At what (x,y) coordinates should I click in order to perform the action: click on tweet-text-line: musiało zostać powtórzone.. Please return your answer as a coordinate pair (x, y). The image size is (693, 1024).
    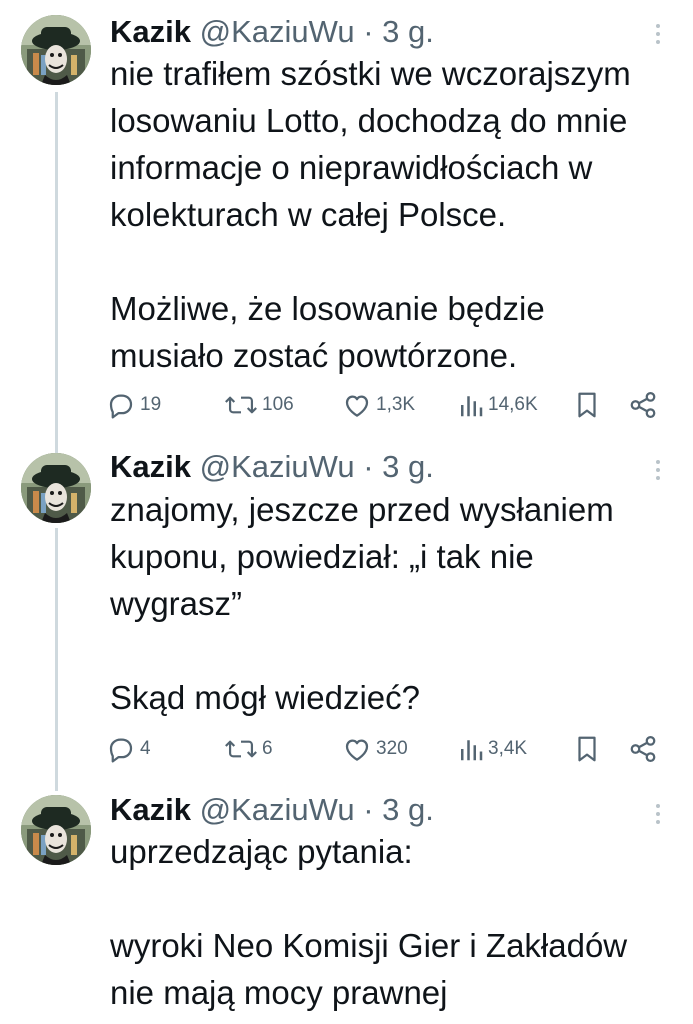
    Looking at the image, I should click on (314, 355).